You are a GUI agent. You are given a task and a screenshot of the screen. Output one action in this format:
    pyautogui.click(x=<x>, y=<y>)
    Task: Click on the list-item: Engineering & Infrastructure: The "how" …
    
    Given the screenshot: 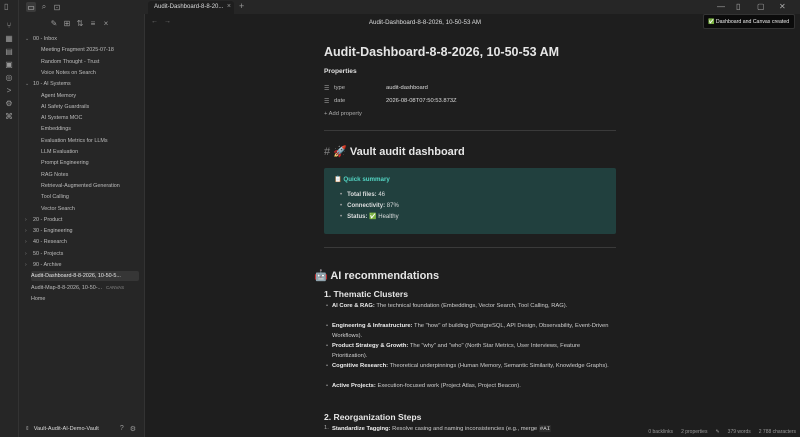 What is the action you would take?
    pyautogui.click(x=470, y=332)
    